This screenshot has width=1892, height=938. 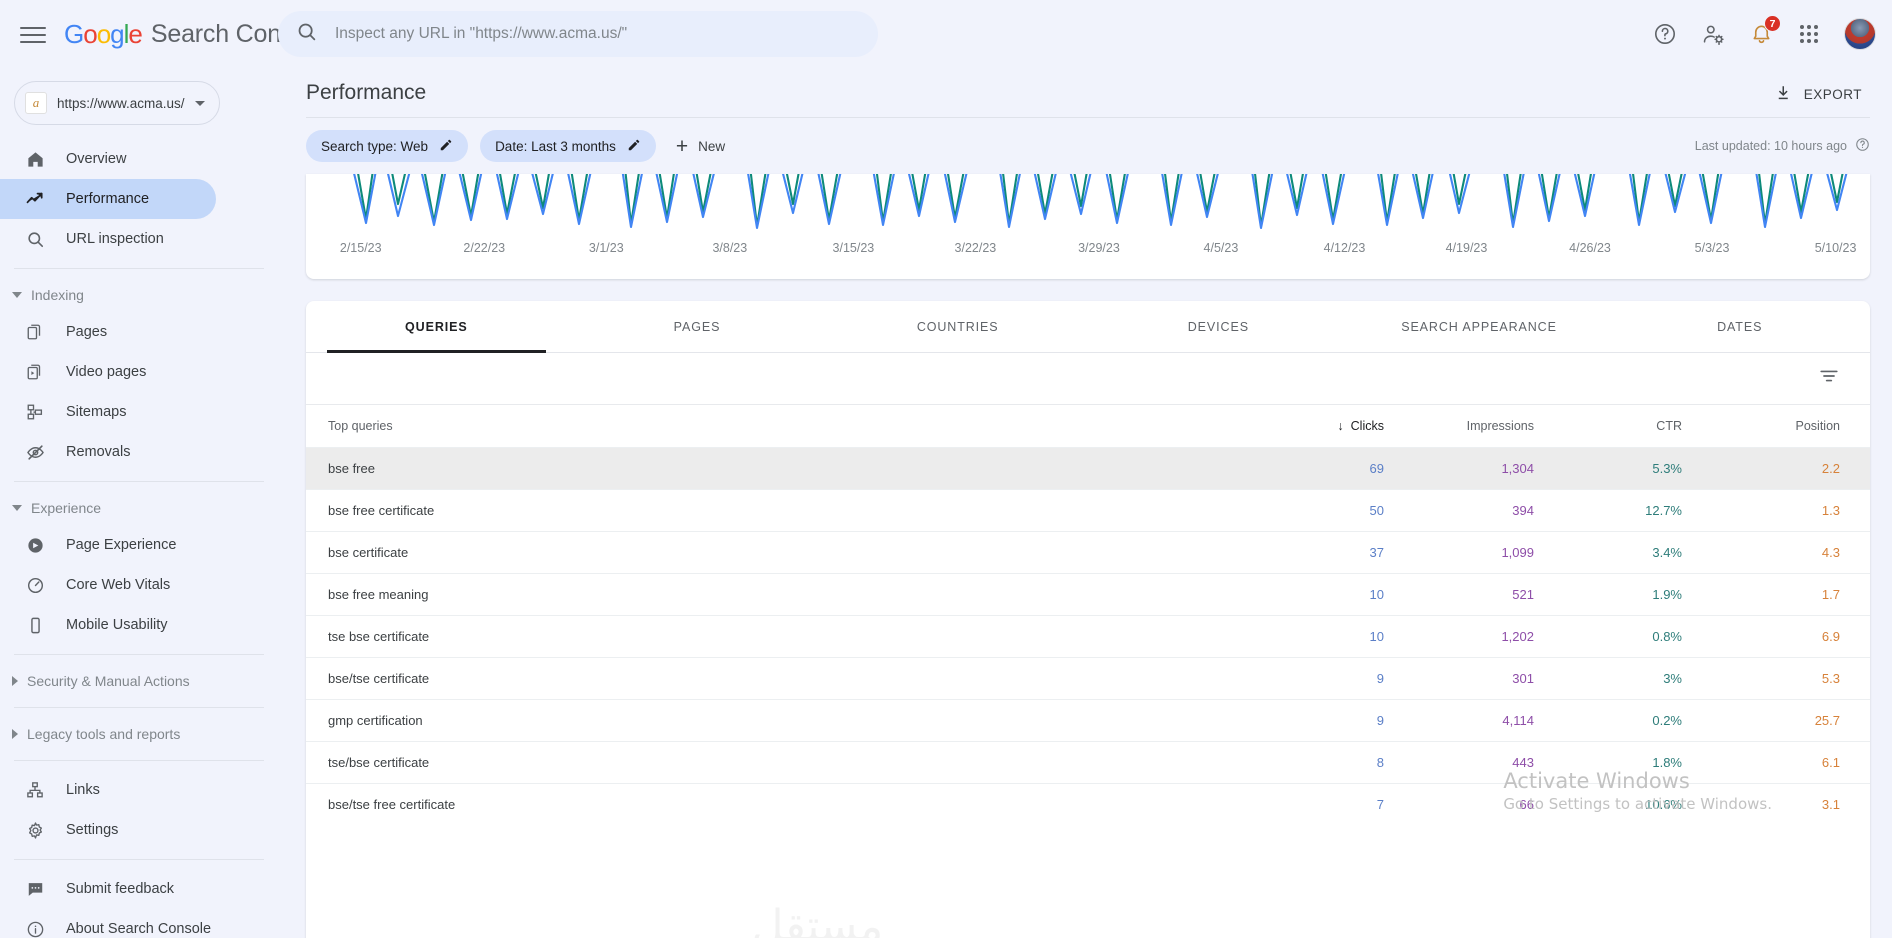 I want to click on download-icon, so click(x=1784, y=94).